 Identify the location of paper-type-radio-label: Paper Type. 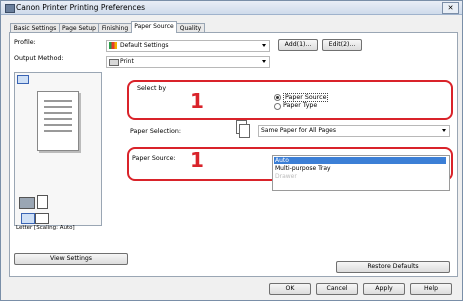
(300, 105).